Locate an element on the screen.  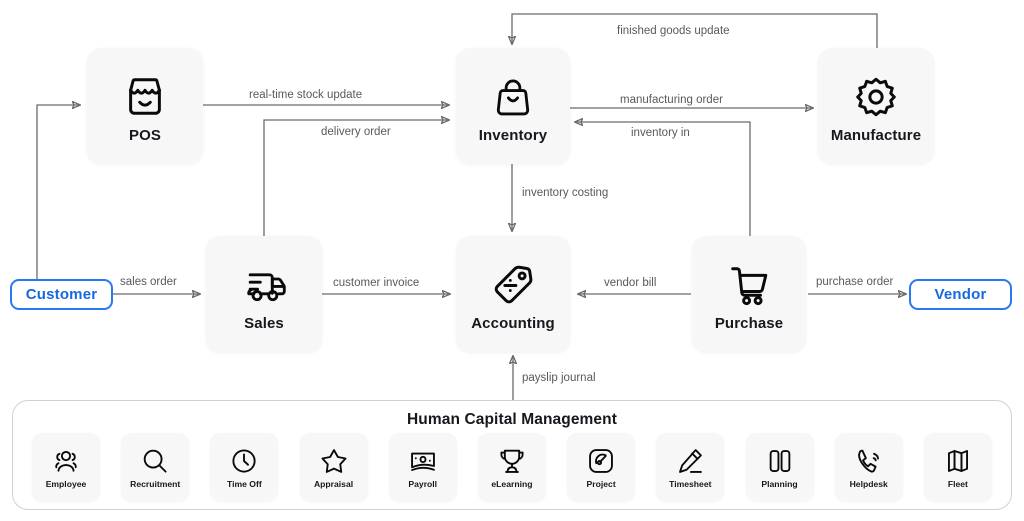
hcm-tile-label-employee: Employee is located at coordinates (66, 484).